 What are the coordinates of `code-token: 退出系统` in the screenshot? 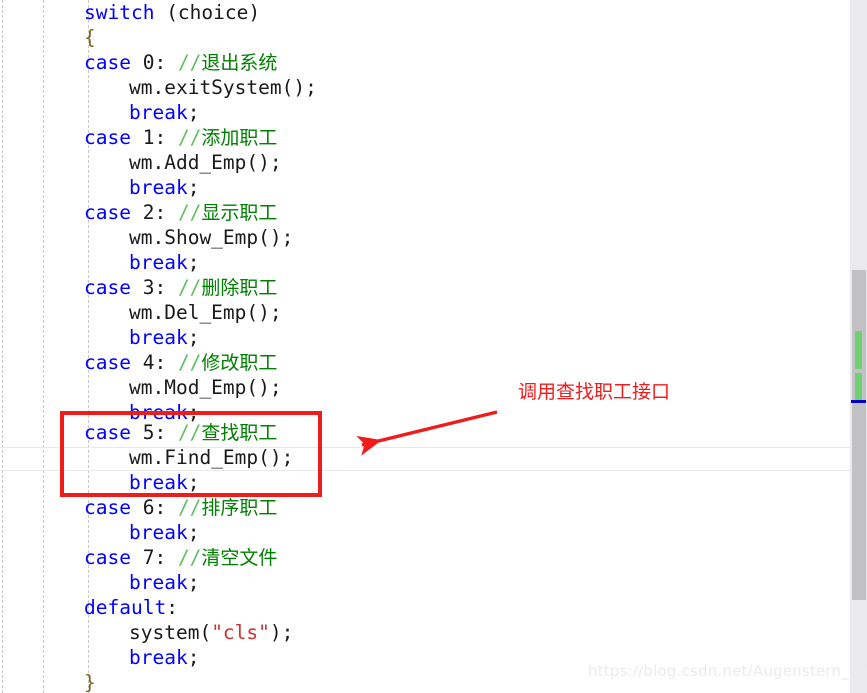 It's located at (239, 63).